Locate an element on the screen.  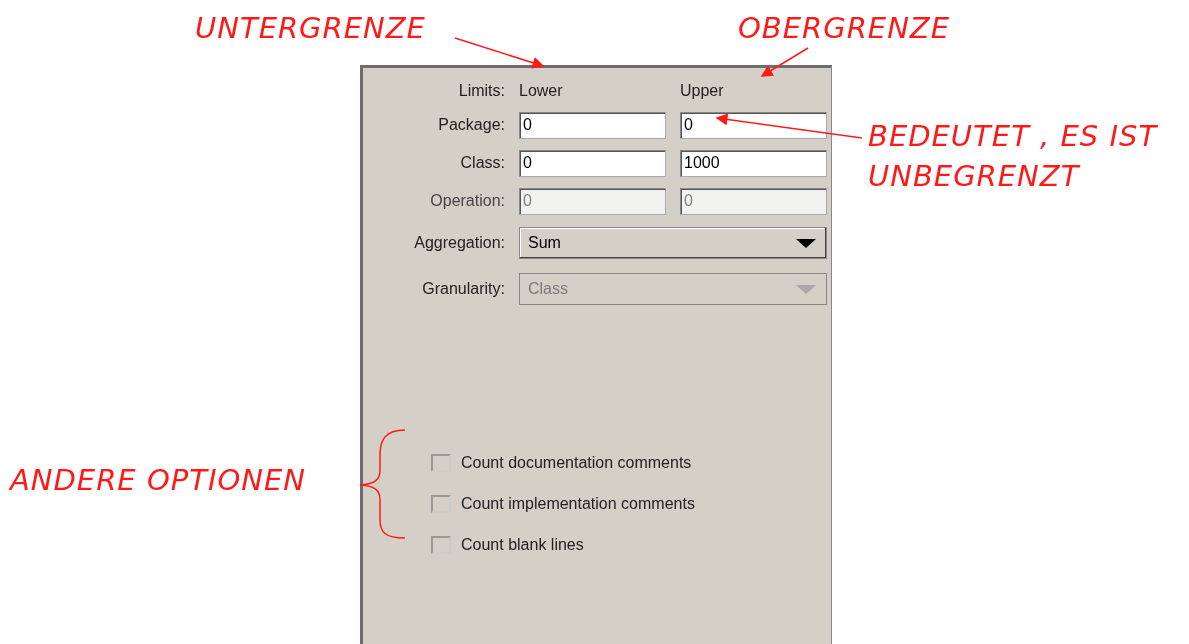
column-heading: Lower is located at coordinates (541, 91).